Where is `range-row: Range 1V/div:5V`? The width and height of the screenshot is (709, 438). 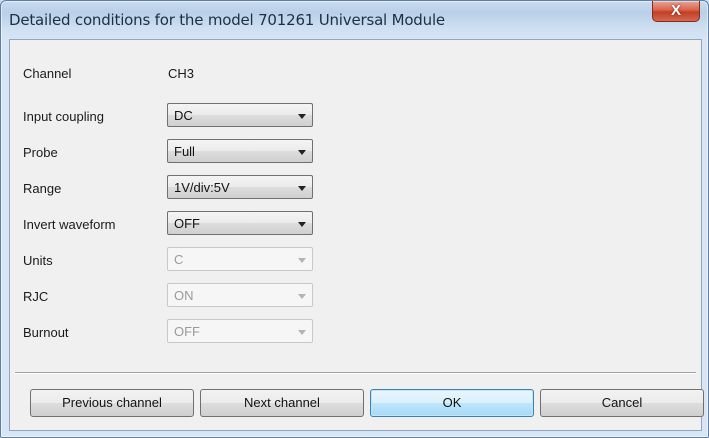
range-row: Range 1V/div:5V is located at coordinates (210, 188).